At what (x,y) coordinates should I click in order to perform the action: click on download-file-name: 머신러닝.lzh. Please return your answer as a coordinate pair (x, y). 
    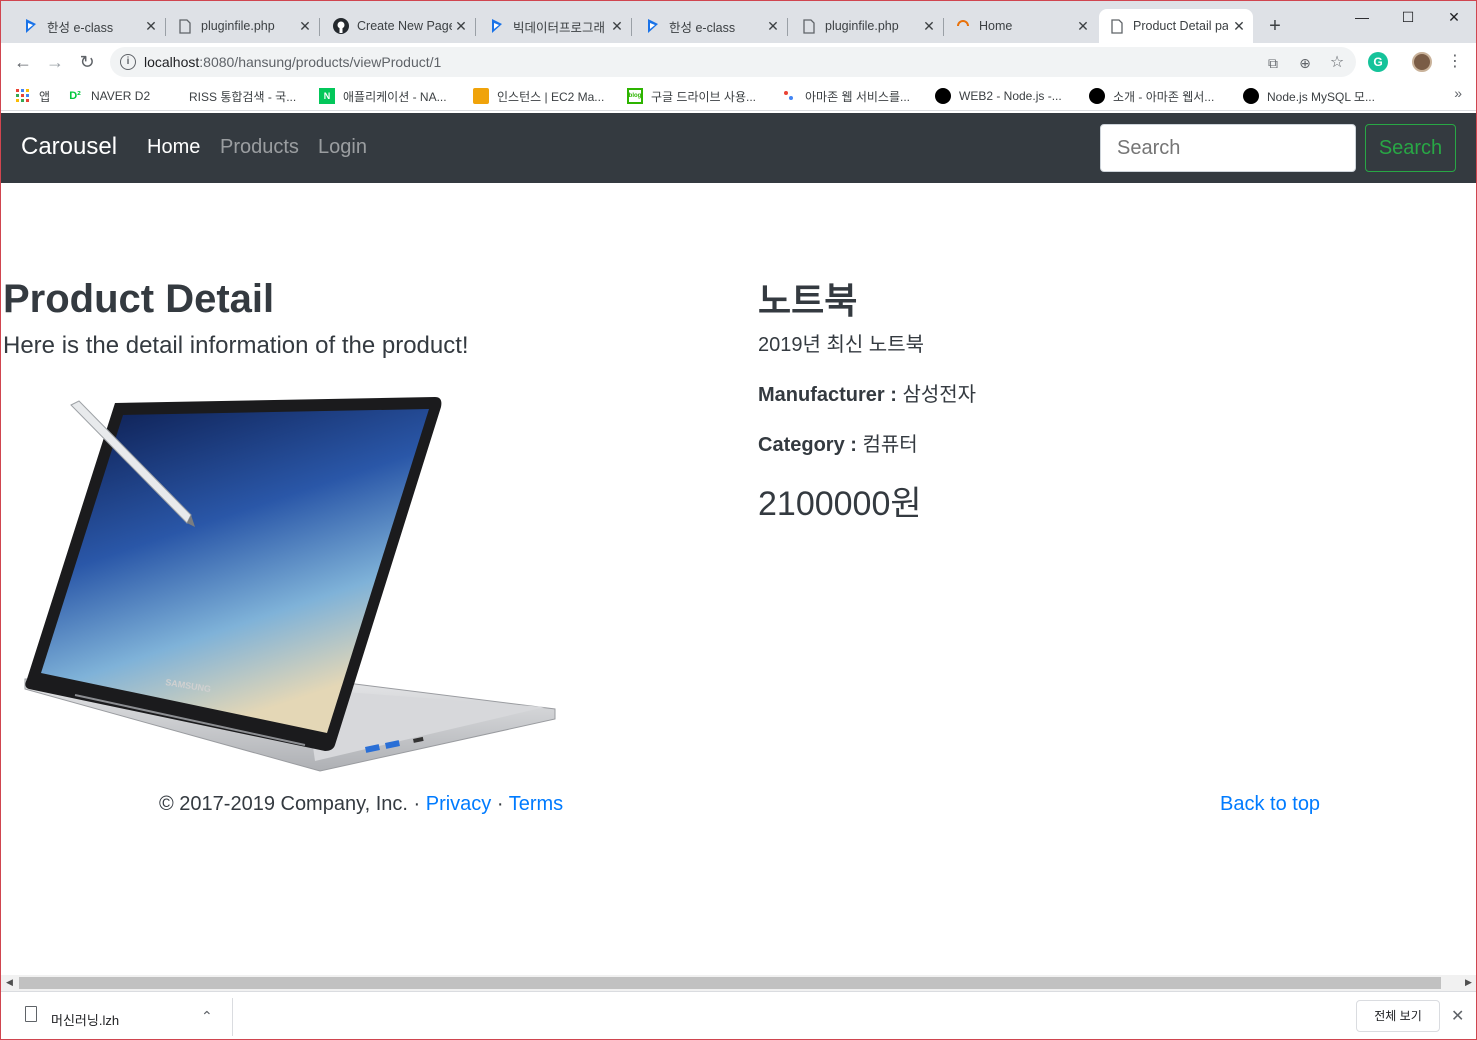
    Looking at the image, I should click on (85, 1020).